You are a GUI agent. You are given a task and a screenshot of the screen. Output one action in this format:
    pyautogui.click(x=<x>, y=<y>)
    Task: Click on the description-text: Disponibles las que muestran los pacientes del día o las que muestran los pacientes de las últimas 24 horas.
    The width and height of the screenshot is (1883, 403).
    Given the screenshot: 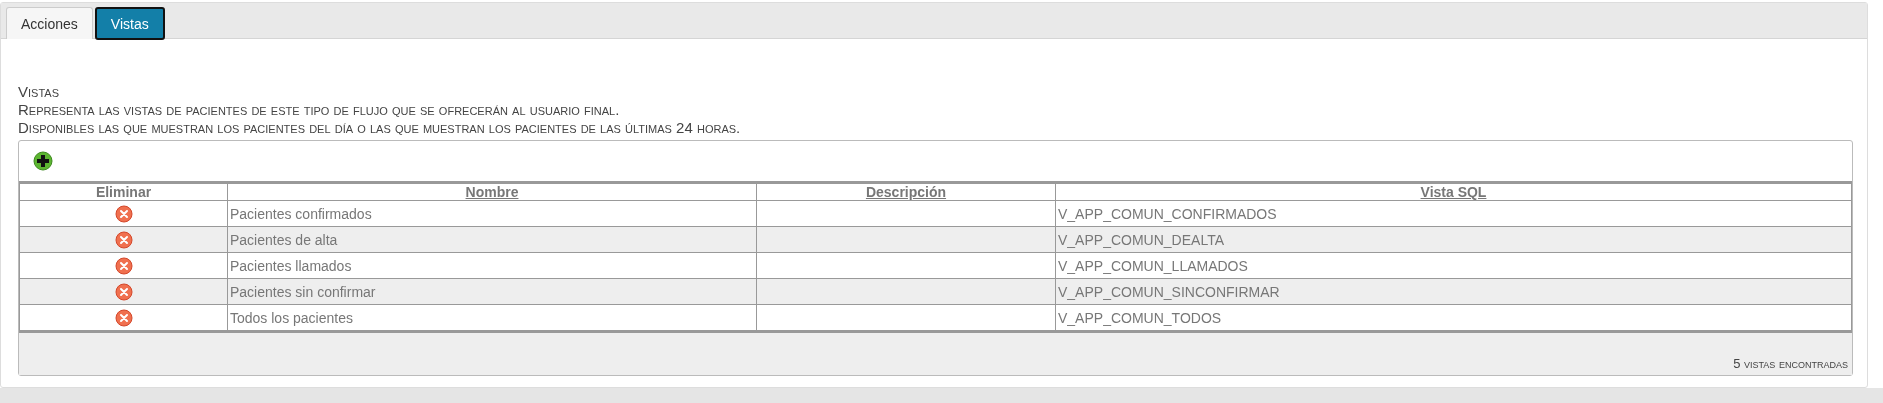 What is the action you would take?
    pyautogui.click(x=380, y=128)
    